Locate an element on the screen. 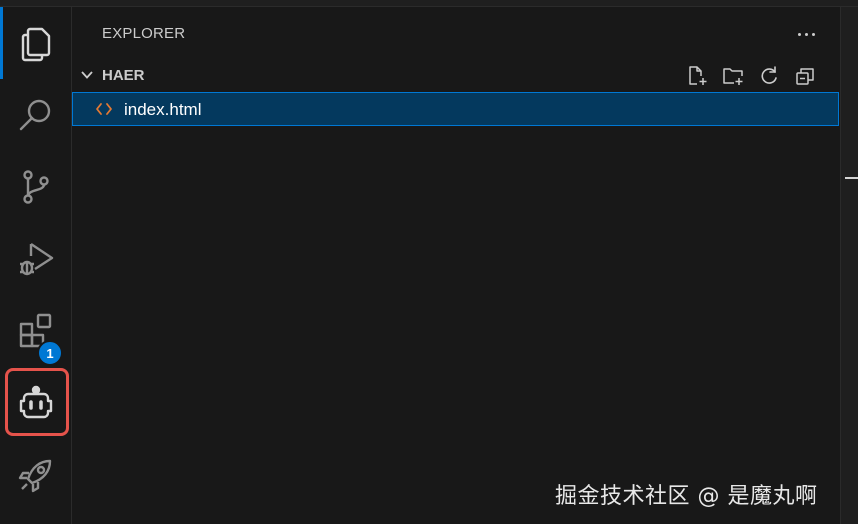 This screenshot has height=524, width=858. watermark: 掘金技术社区 @ 是魔丸啊 is located at coordinates (686, 496).